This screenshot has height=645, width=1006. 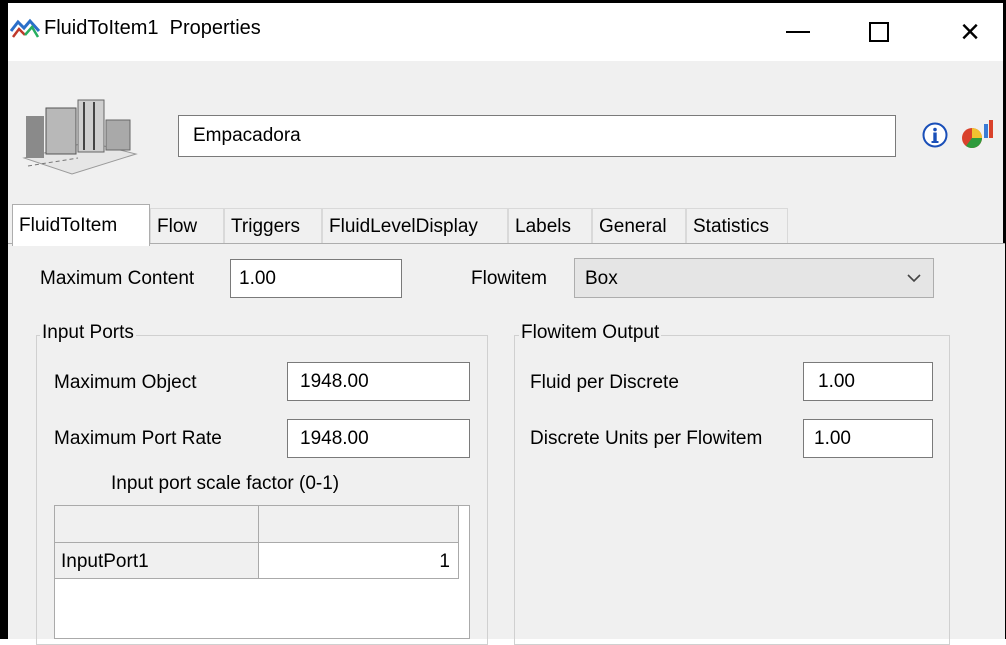 What do you see at coordinates (359, 524) in the screenshot?
I see `table-column-header` at bounding box center [359, 524].